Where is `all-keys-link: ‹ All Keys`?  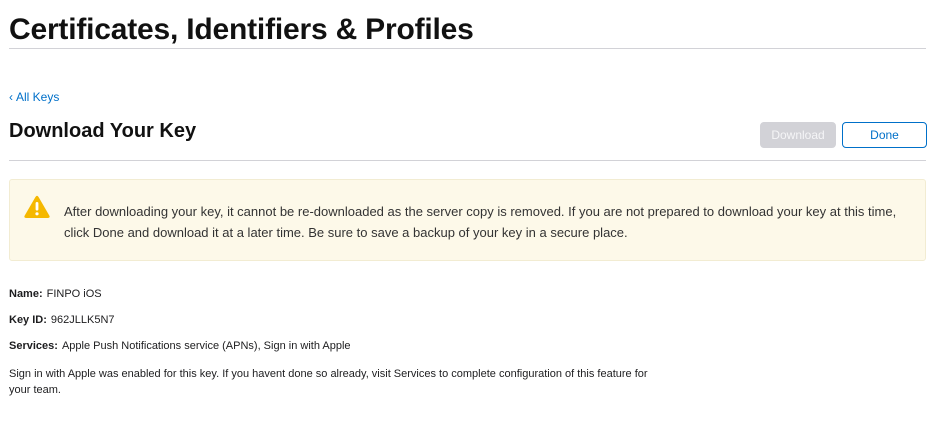 all-keys-link: ‹ All Keys is located at coordinates (34, 97).